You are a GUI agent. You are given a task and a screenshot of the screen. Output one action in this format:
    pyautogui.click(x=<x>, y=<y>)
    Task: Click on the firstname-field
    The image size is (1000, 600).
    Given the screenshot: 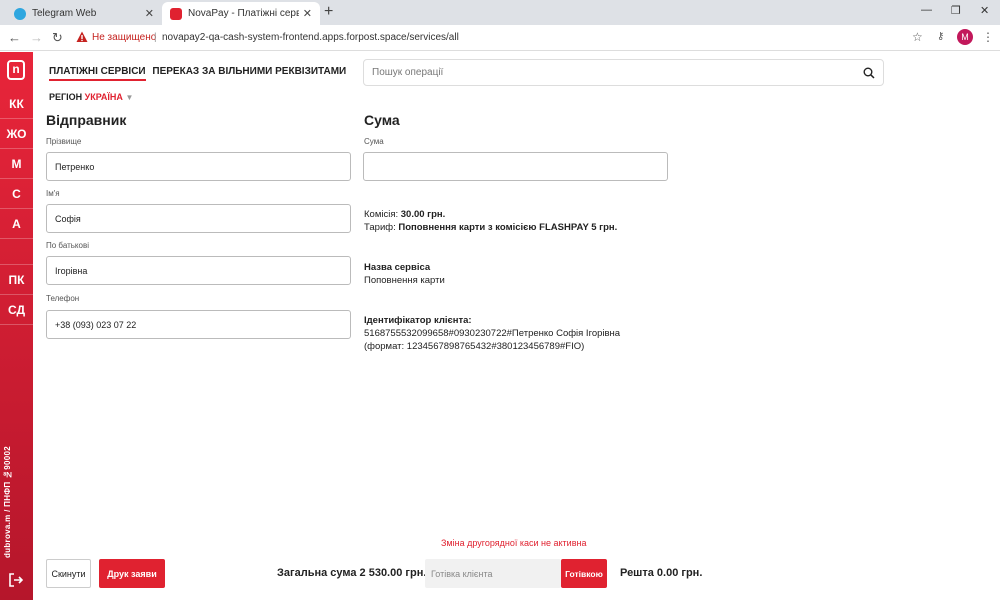 What is the action you would take?
    pyautogui.click(x=198, y=218)
    